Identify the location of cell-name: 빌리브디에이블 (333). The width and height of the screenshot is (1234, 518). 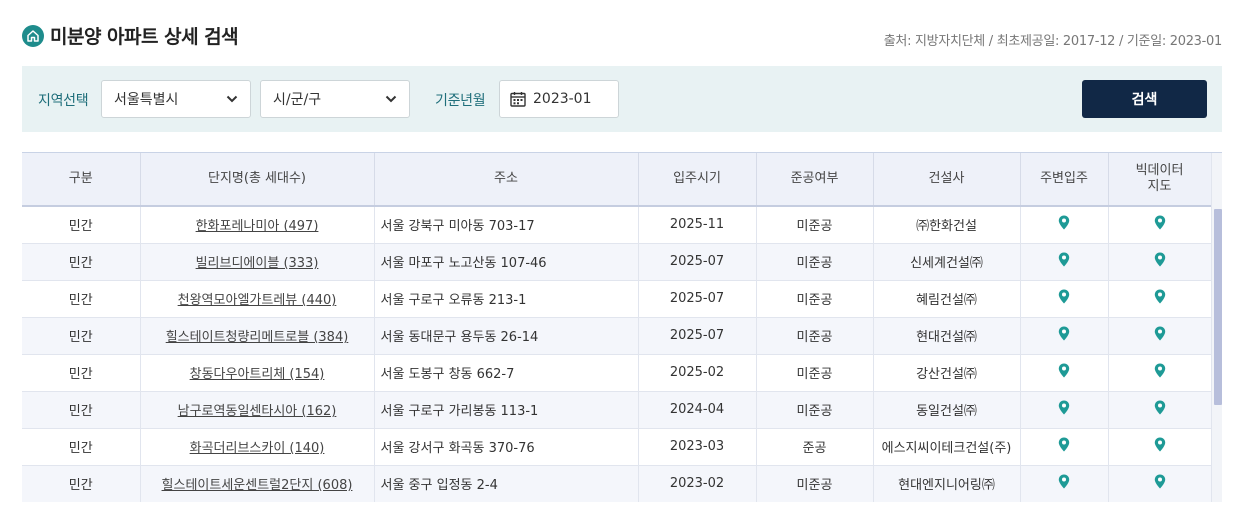
(257, 262).